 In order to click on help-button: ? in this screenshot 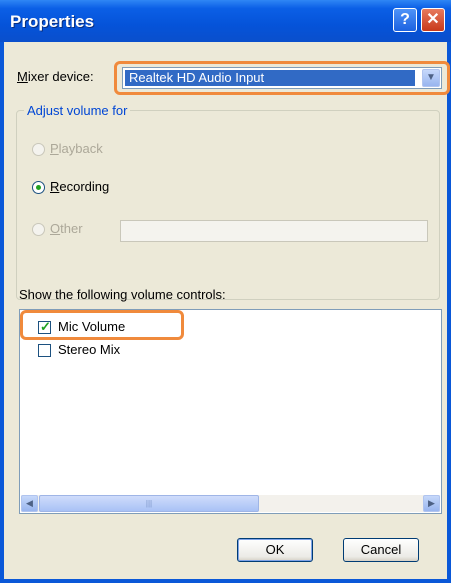, I will do `click(405, 20)`.